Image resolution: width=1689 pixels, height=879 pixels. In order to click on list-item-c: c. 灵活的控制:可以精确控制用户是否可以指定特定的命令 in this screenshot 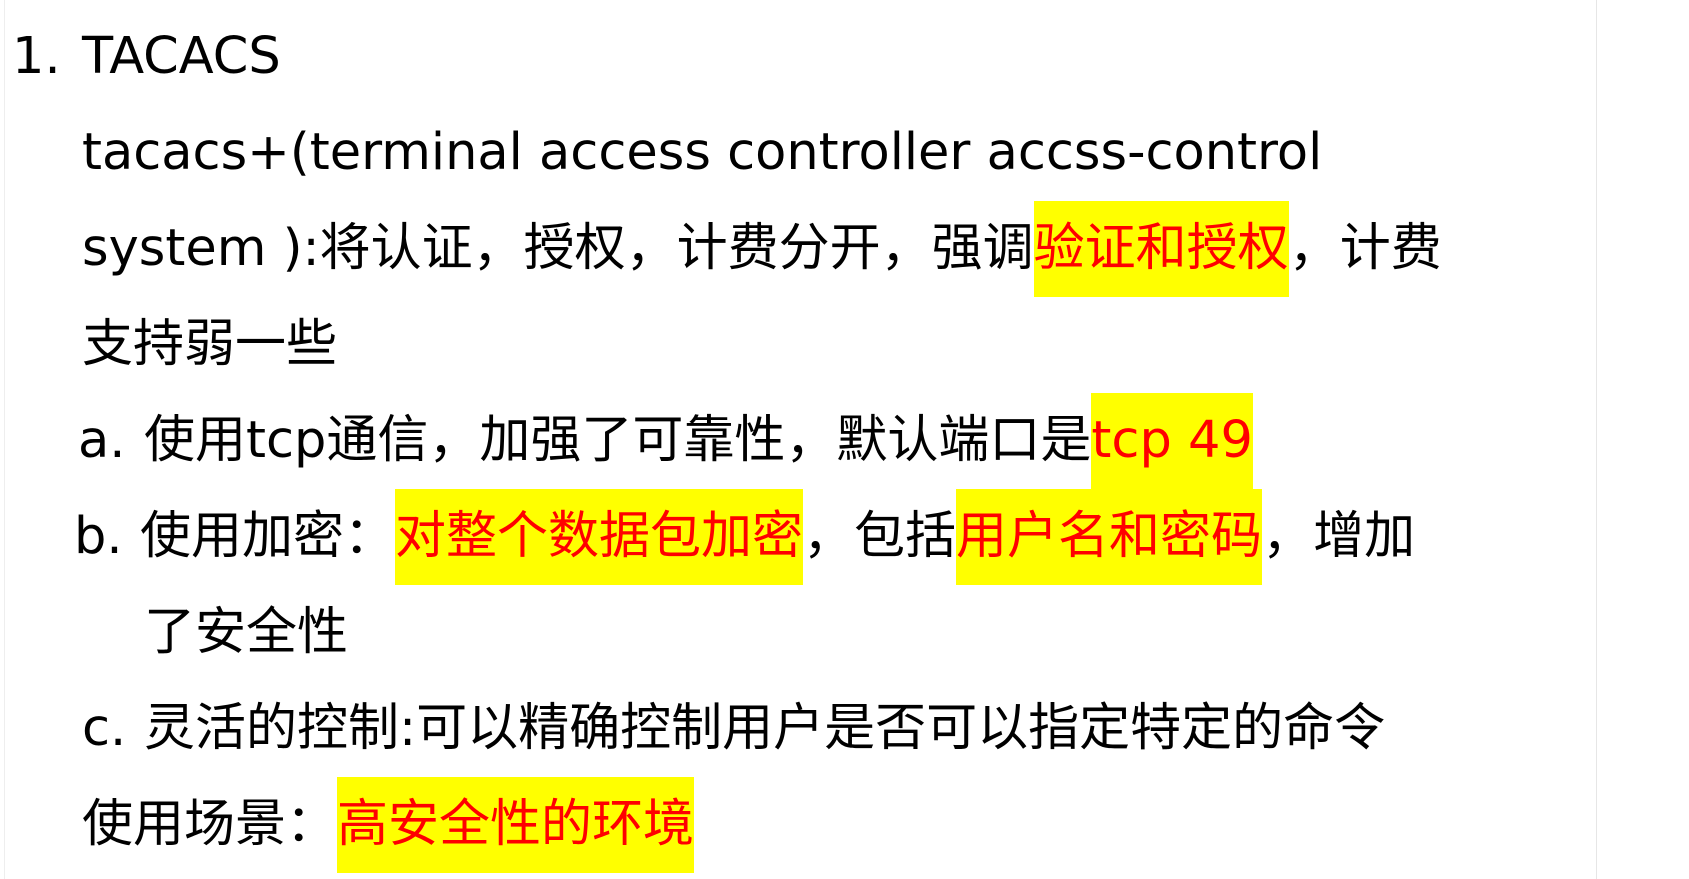, I will do `click(733, 729)`.